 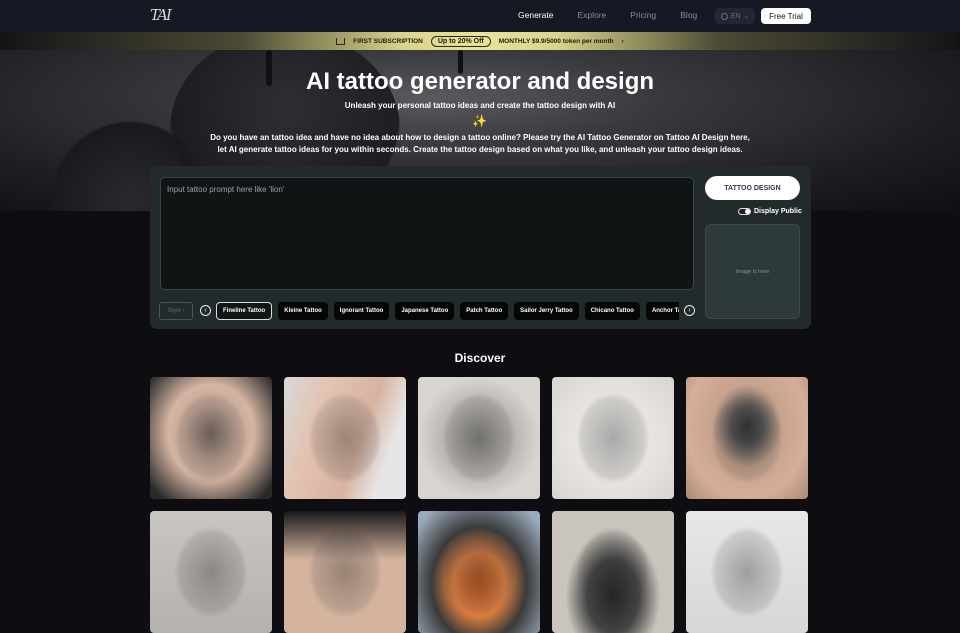 What do you see at coordinates (303, 310) in the screenshot?
I see `style-chip-kleine: Kleine Tattoo` at bounding box center [303, 310].